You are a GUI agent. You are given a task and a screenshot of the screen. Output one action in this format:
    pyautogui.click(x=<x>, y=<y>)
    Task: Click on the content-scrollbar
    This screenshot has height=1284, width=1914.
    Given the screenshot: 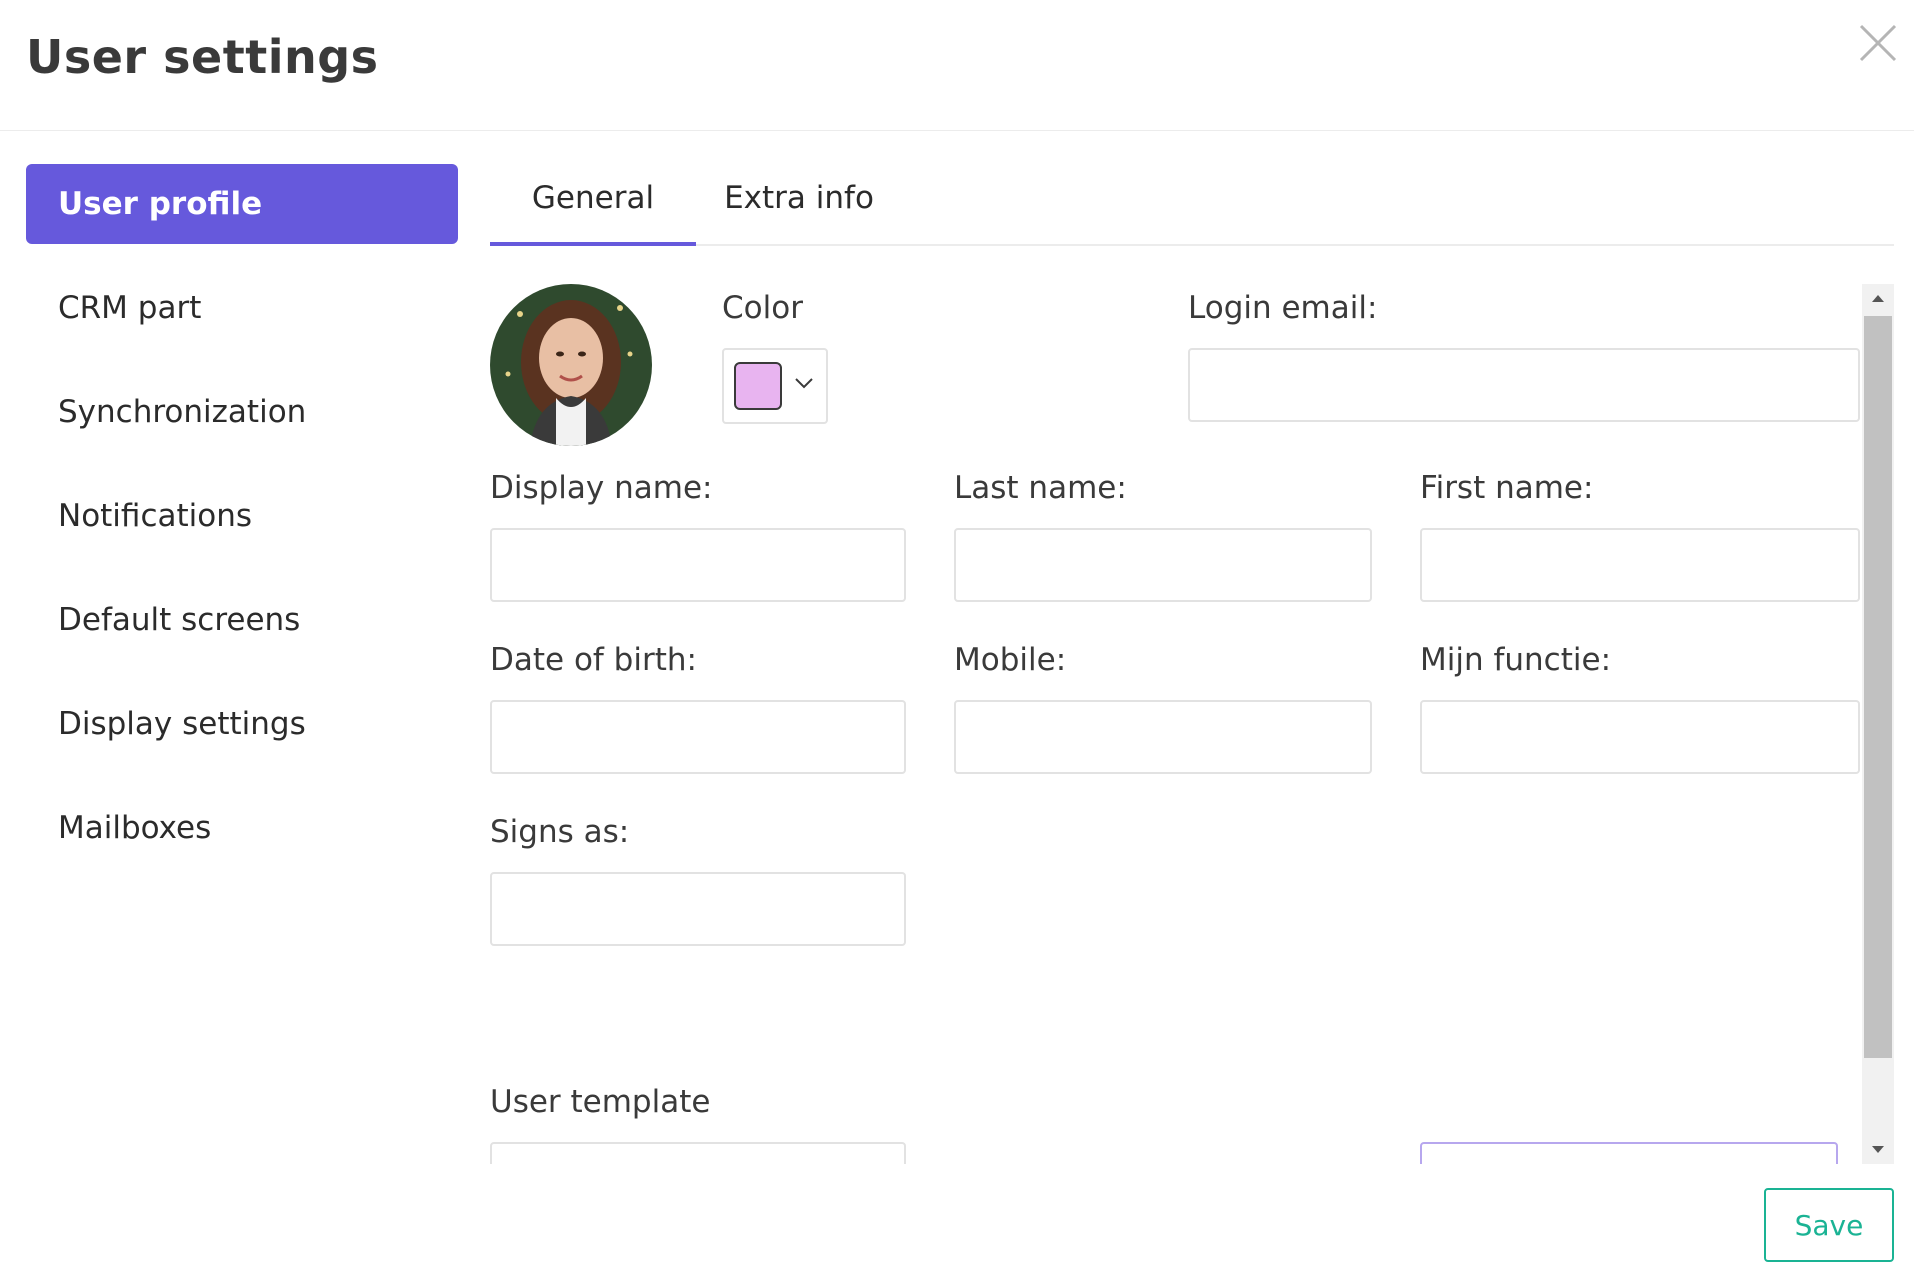 What is the action you would take?
    pyautogui.click(x=1878, y=724)
    